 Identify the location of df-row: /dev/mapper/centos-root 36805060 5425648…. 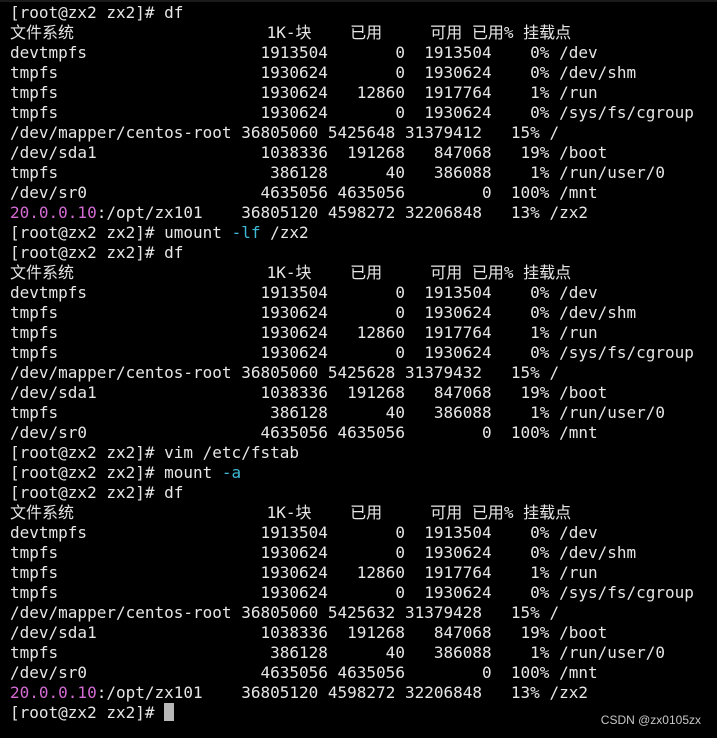
(285, 132).